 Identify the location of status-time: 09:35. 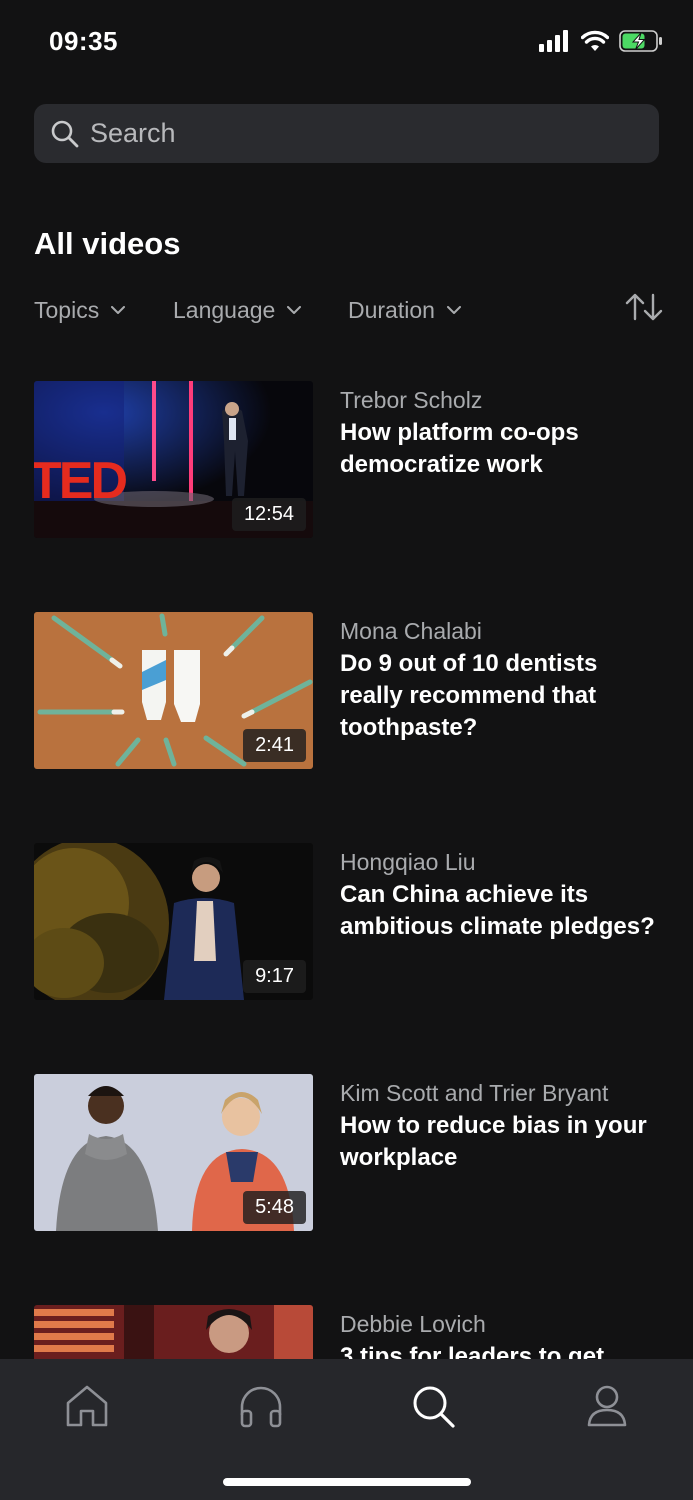
(83, 41).